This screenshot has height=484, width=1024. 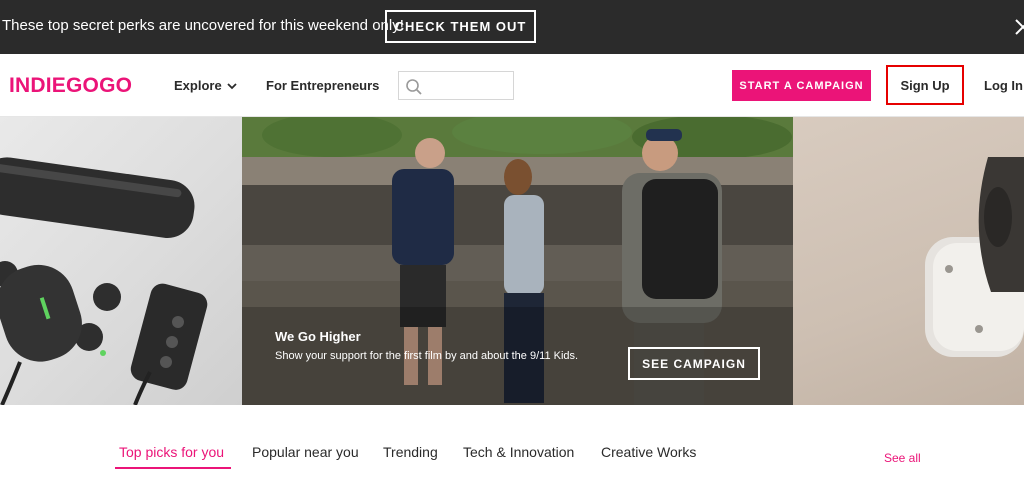 I want to click on nav-for-entrepreneurs: For Entrepreneurs, so click(x=322, y=85).